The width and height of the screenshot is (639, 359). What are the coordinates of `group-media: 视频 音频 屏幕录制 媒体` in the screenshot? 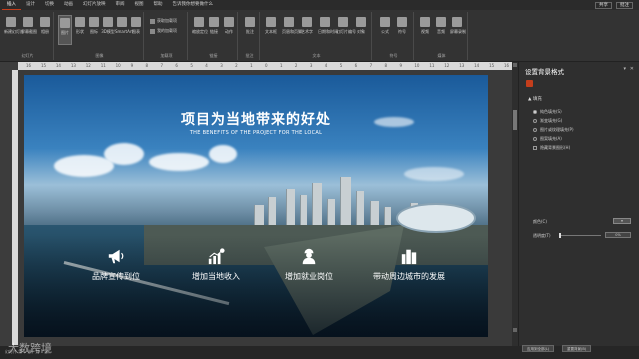 It's located at (442, 36).